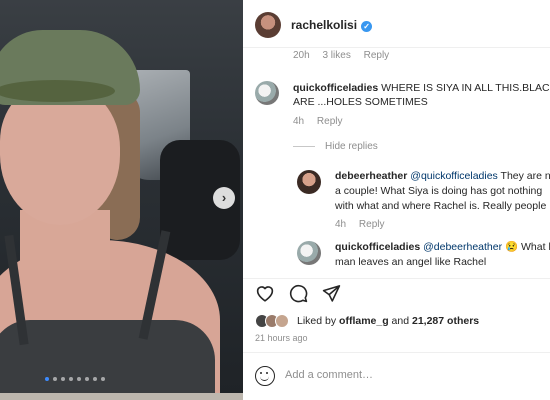 Image resolution: width=550 pixels, height=400 pixels. Describe the element at coordinates (535, 247) in the screenshot. I see `reply-line: What k` at that location.